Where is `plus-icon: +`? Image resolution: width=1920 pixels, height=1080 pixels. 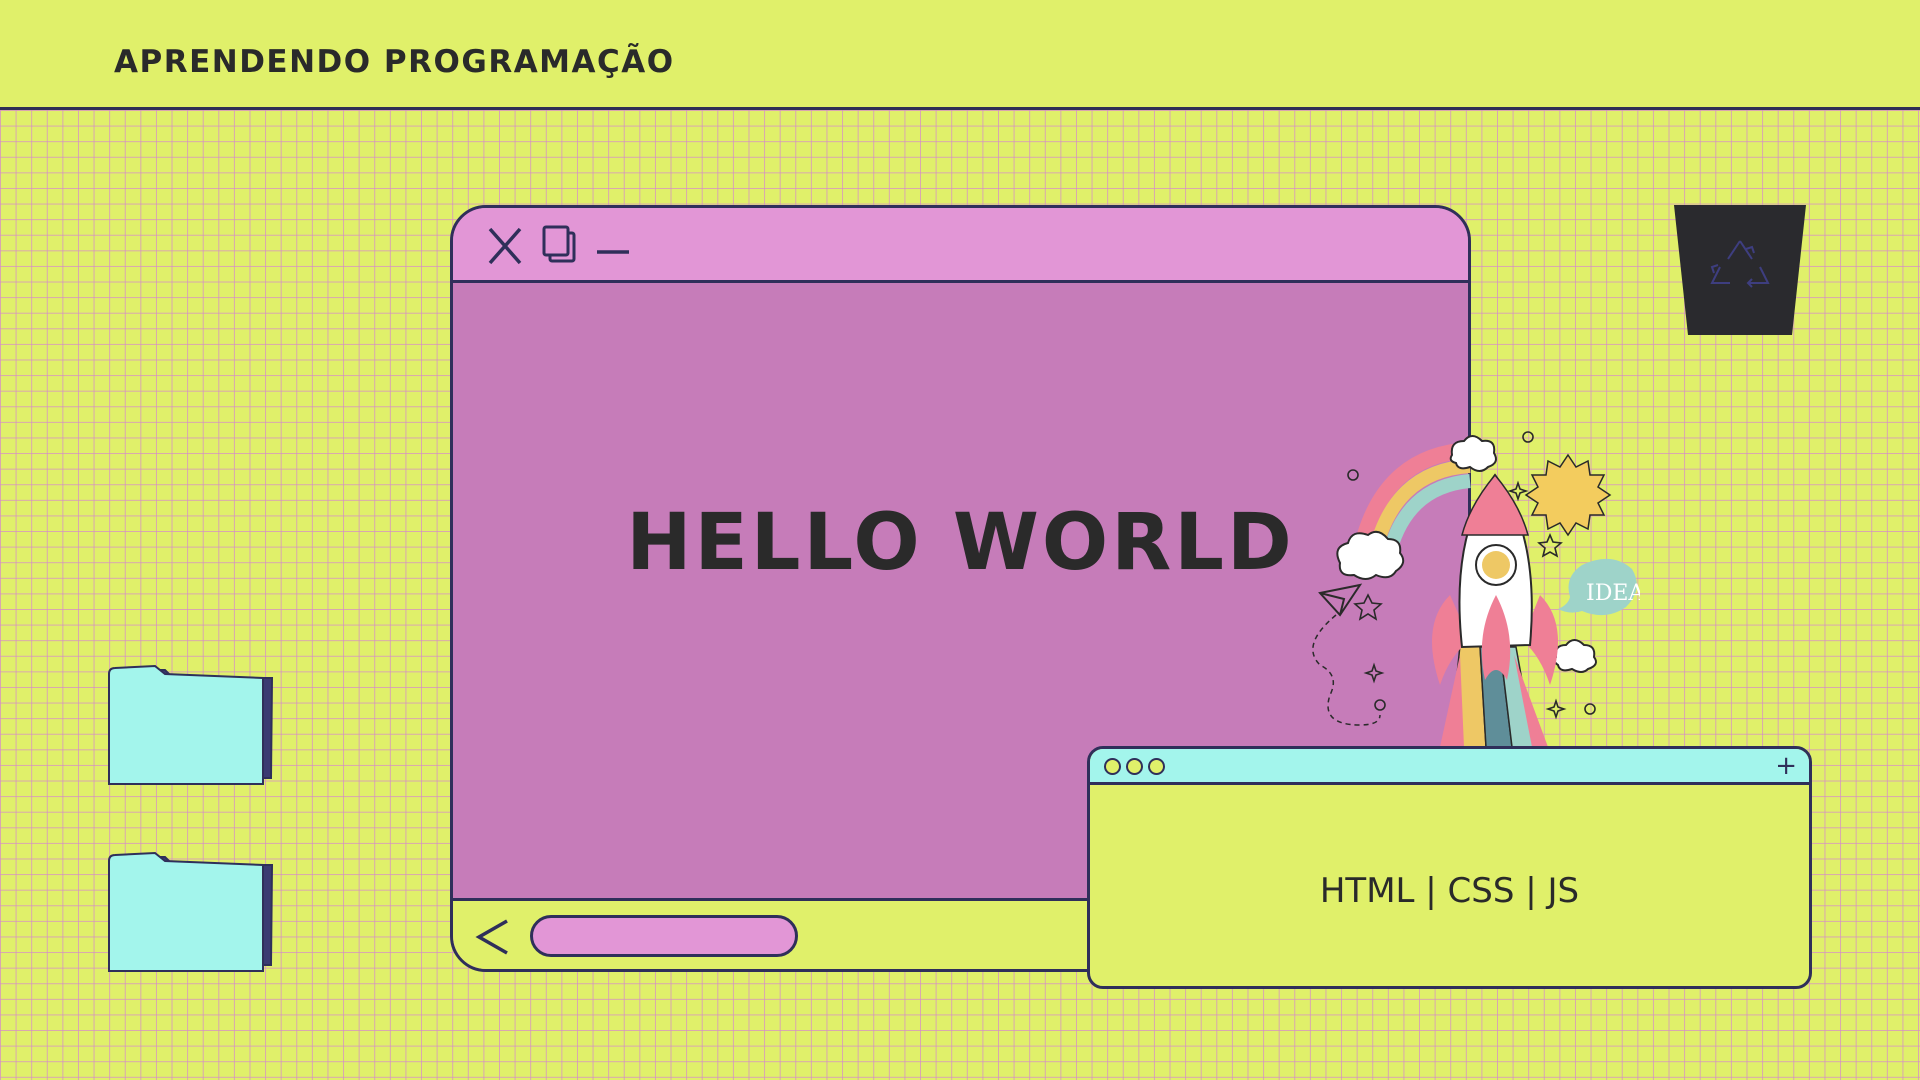
plus-icon: + is located at coordinates (1786, 766).